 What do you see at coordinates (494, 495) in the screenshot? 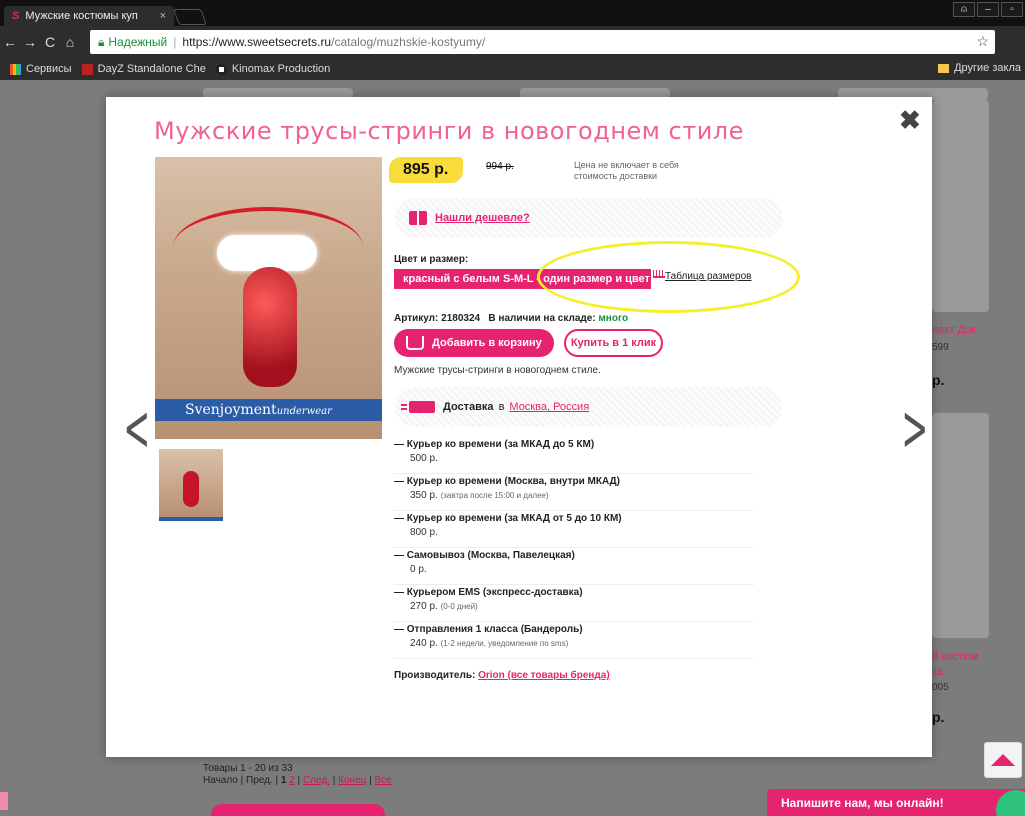
I see `delivery-option-note: (завтра после 15:00 и далее)` at bounding box center [494, 495].